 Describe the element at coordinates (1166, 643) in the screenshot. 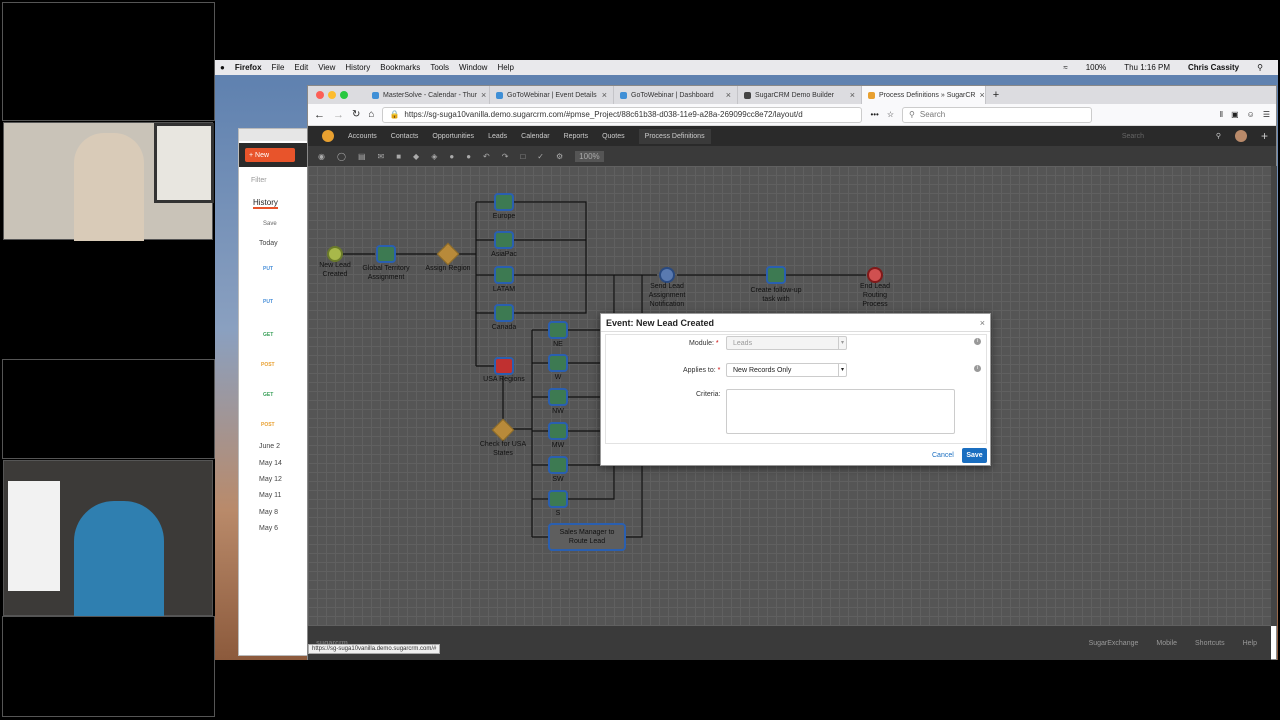

I see `footer-mobile: Mobile` at that location.